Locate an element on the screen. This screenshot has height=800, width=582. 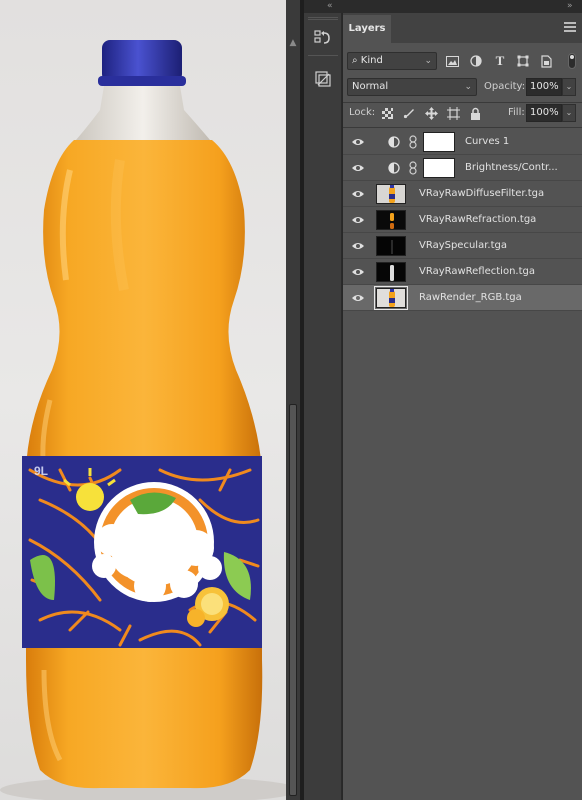
history-panel-button is located at coordinates (323, 38).